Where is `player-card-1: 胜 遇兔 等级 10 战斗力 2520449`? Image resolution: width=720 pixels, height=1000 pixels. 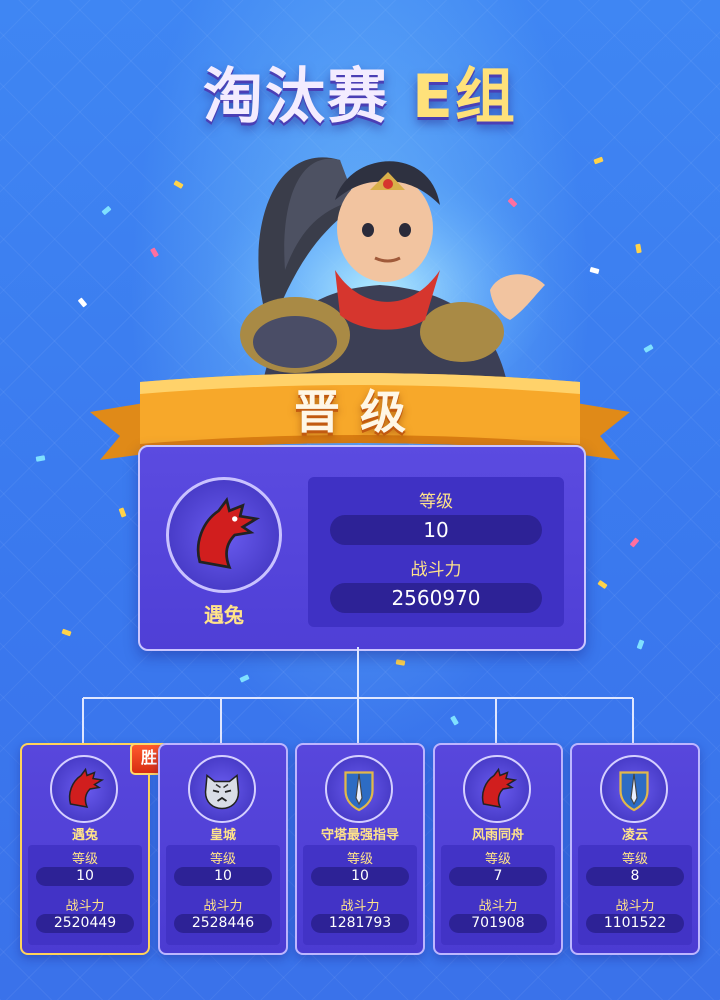
player-card-1: 胜 遇兔 等级 10 战斗力 2520449 is located at coordinates (94, 849).